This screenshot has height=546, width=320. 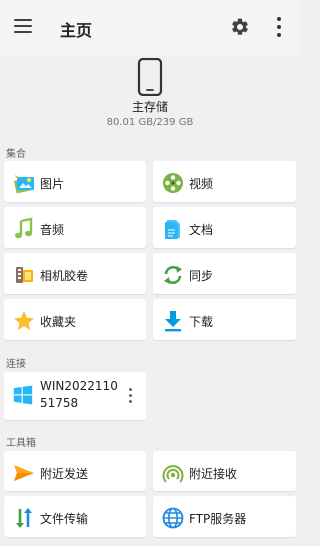 What do you see at coordinates (23, 27) in the screenshot?
I see `menu-icon` at bounding box center [23, 27].